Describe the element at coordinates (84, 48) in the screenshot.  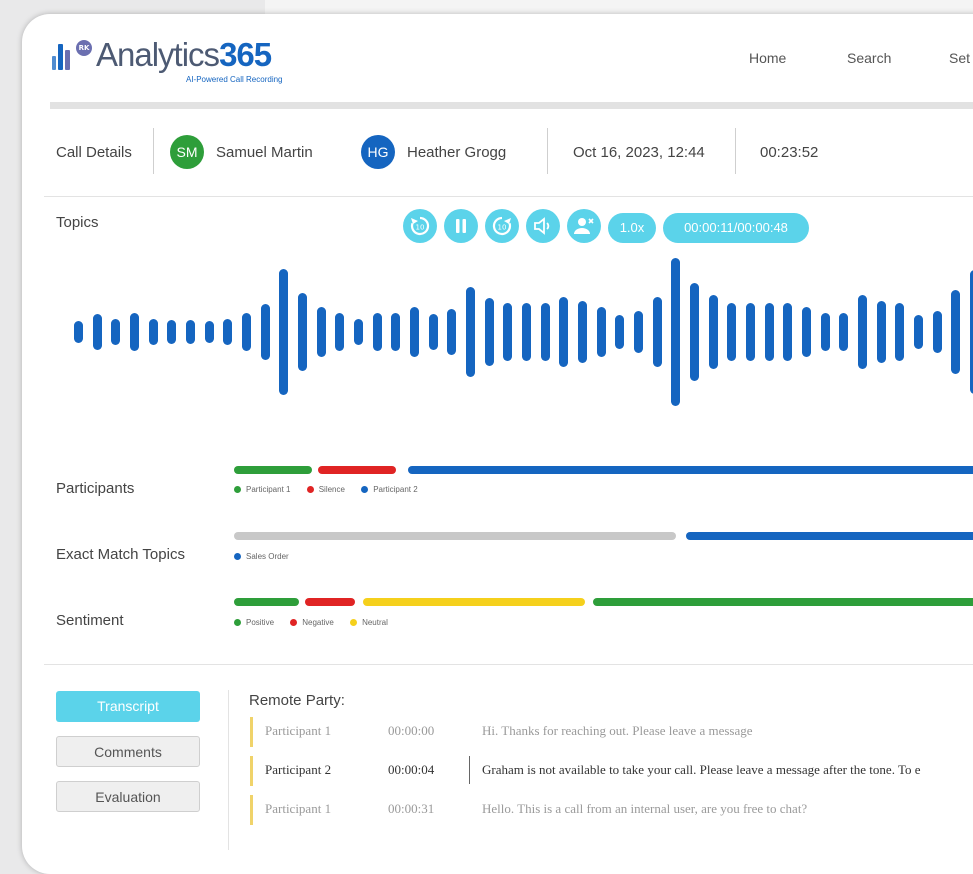
I see `logo-badge: RK` at that location.